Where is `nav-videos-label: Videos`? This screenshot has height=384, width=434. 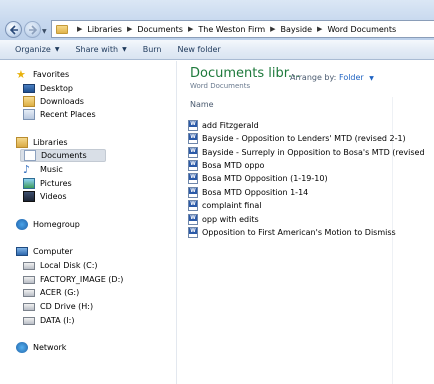
nav-videos-label: Videos is located at coordinates (53, 196).